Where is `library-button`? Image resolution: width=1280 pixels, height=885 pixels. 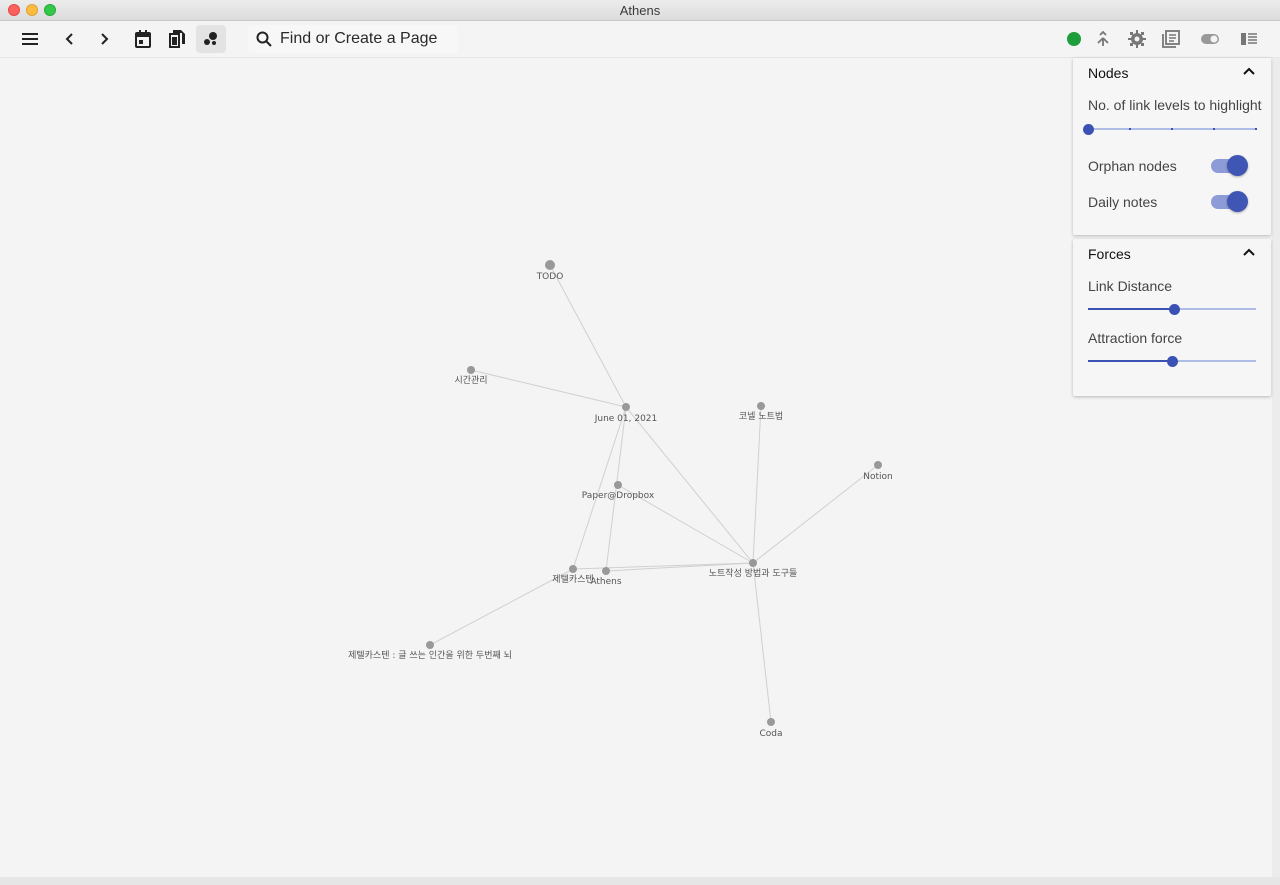 library-button is located at coordinates (1171, 39).